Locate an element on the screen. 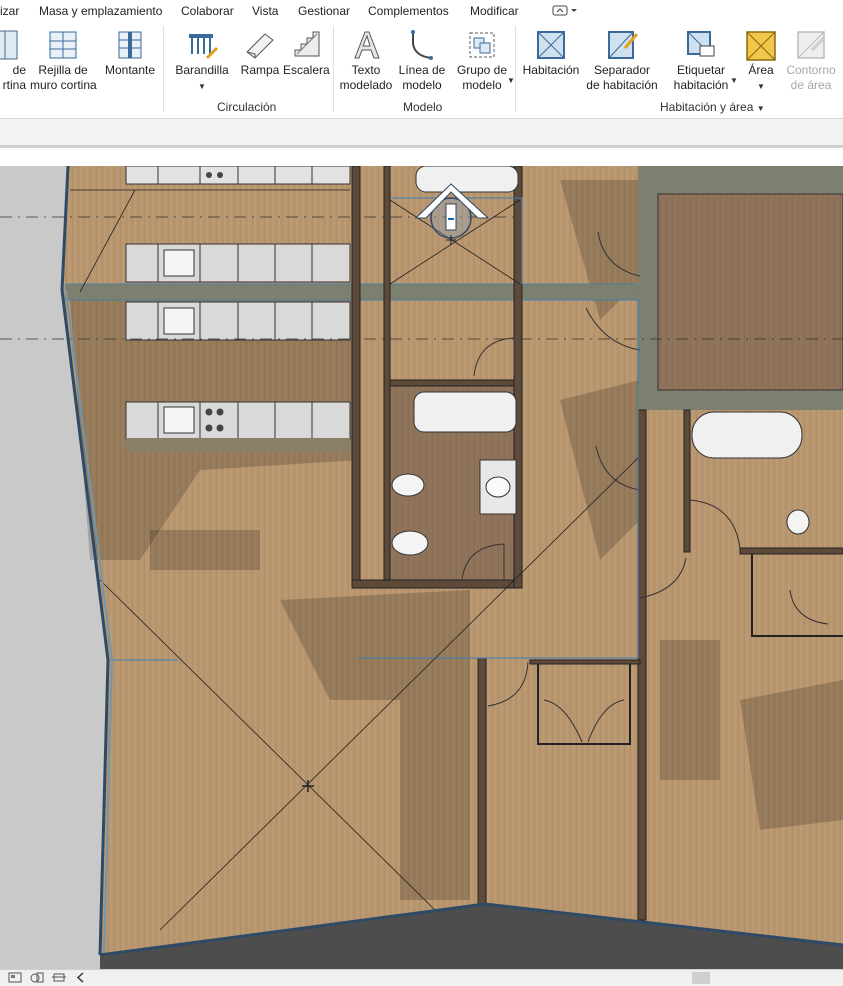 This screenshot has height=986, width=843. menu-item-complementos: Complementos is located at coordinates (408, 11).